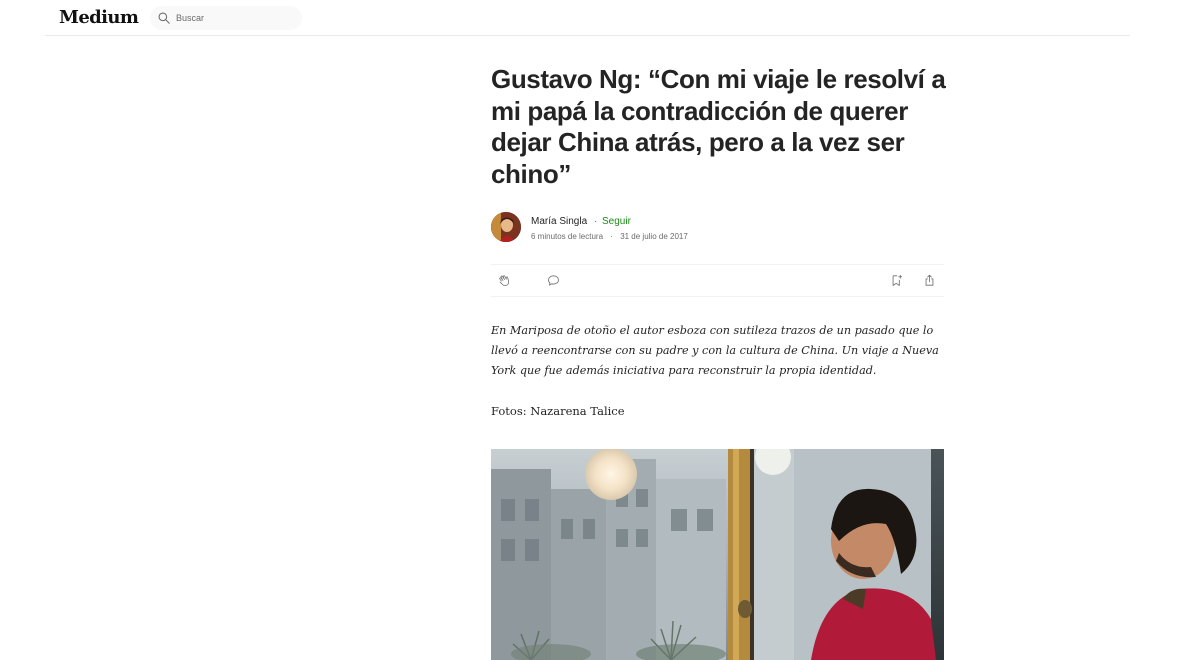 This screenshot has width=1190, height=660. What do you see at coordinates (99, 17) in the screenshot?
I see `medium-logo: Medium` at bounding box center [99, 17].